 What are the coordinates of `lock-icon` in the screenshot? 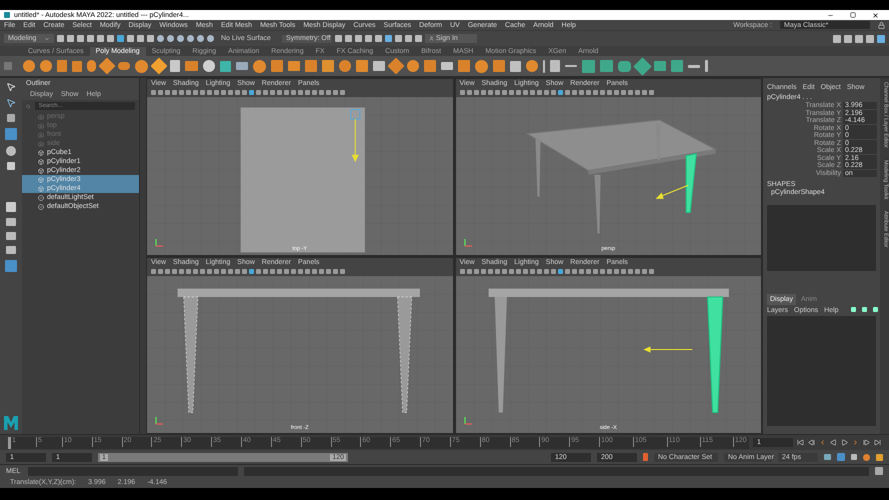 It's located at (881, 25).